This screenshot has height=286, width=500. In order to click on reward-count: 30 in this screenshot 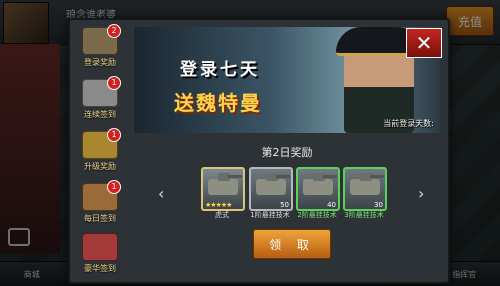, I will do `click(378, 205)`.